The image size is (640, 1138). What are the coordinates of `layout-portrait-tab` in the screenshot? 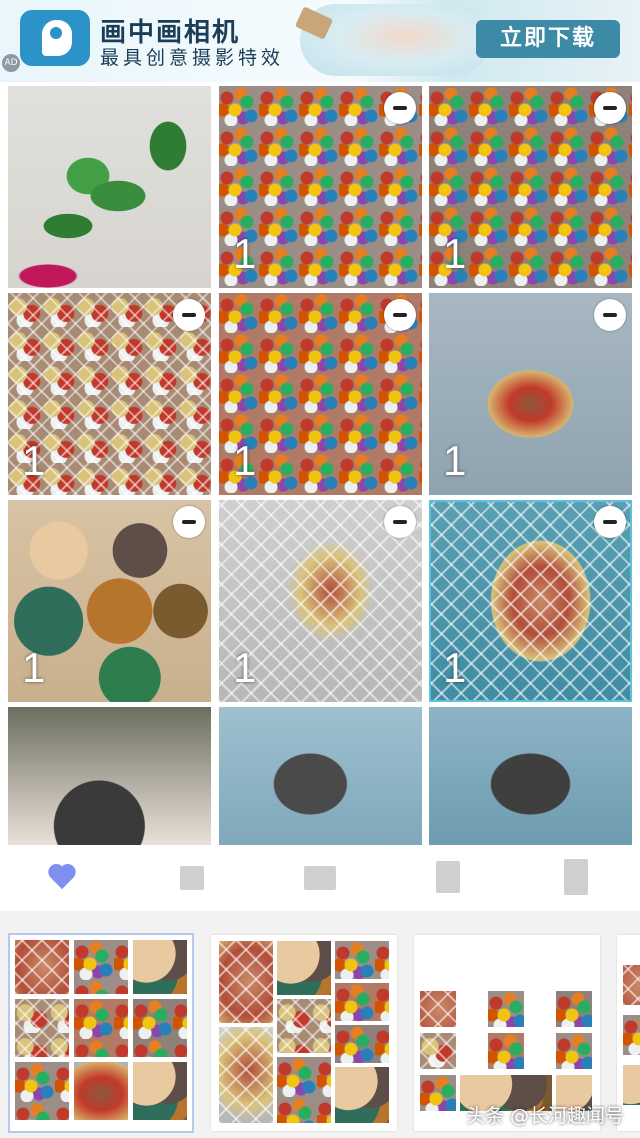 It's located at (576, 878).